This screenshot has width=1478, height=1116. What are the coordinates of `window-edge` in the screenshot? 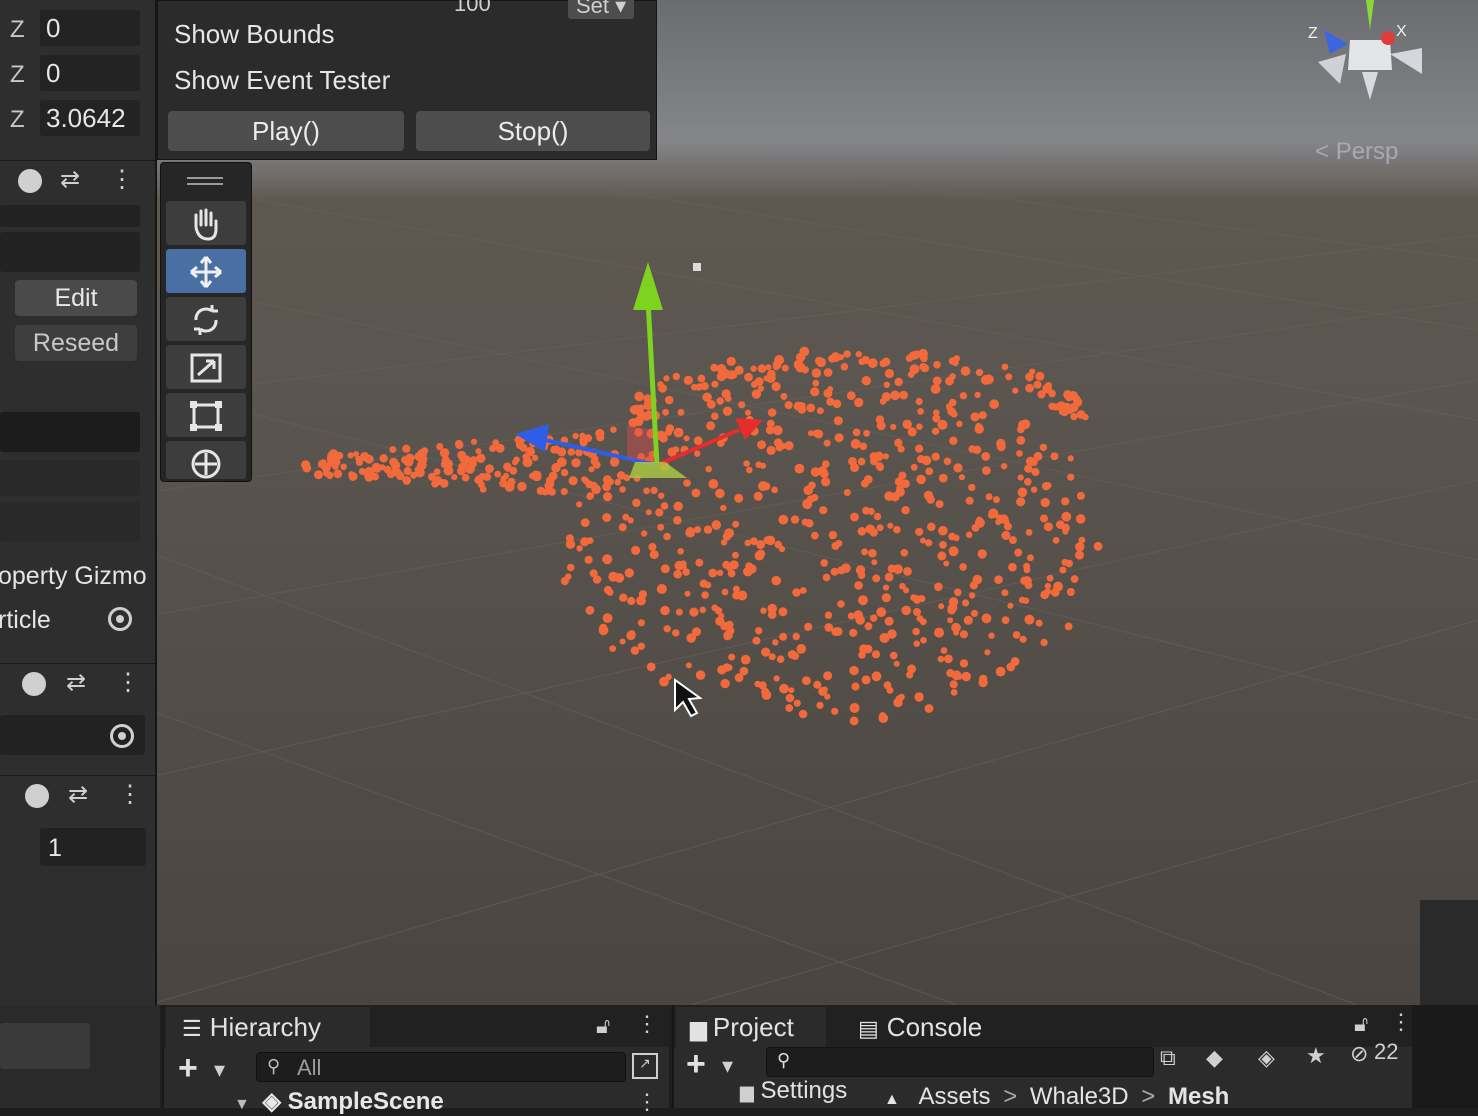 It's located at (1449, 952).